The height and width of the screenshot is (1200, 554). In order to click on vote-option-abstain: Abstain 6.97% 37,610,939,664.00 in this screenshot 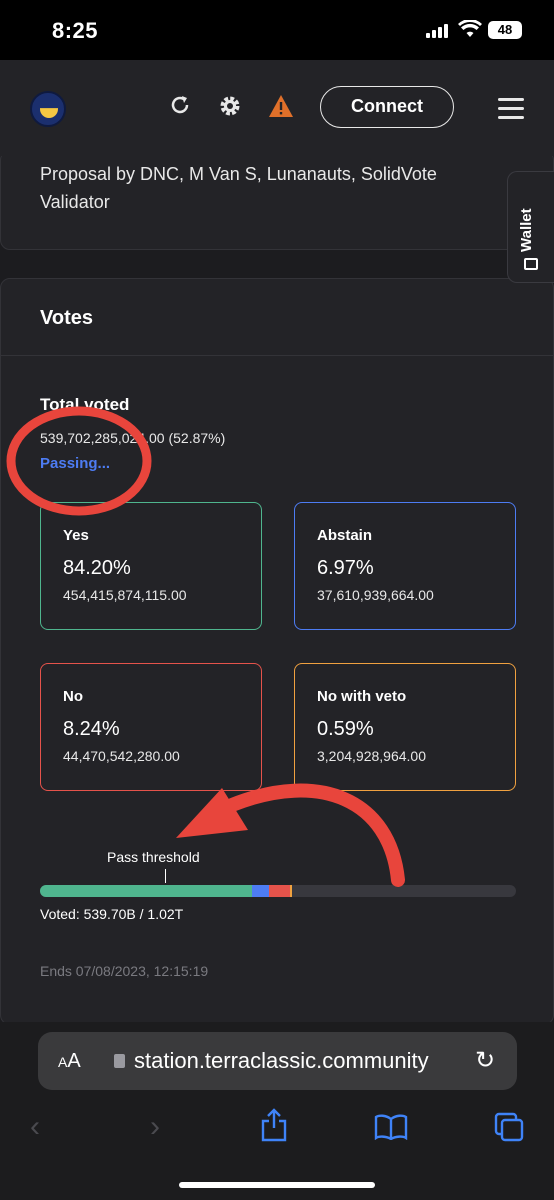, I will do `click(405, 566)`.